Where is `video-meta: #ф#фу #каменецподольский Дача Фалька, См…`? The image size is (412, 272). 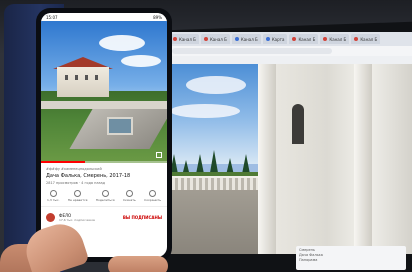
video-meta: #ф#фу #каменецподольский Дача Фалька, См… is located at coordinates (104, 174).